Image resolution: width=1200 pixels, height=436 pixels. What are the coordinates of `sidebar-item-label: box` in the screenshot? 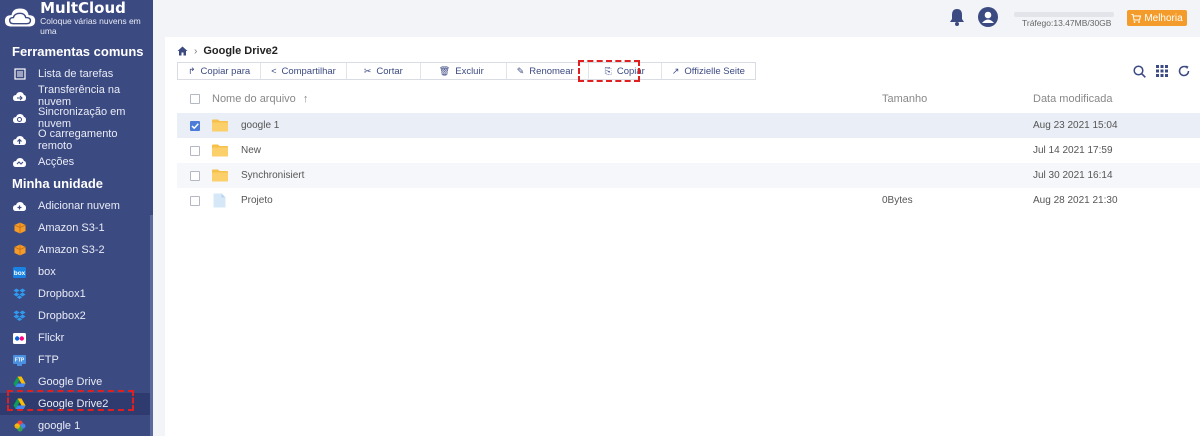 It's located at (47, 272).